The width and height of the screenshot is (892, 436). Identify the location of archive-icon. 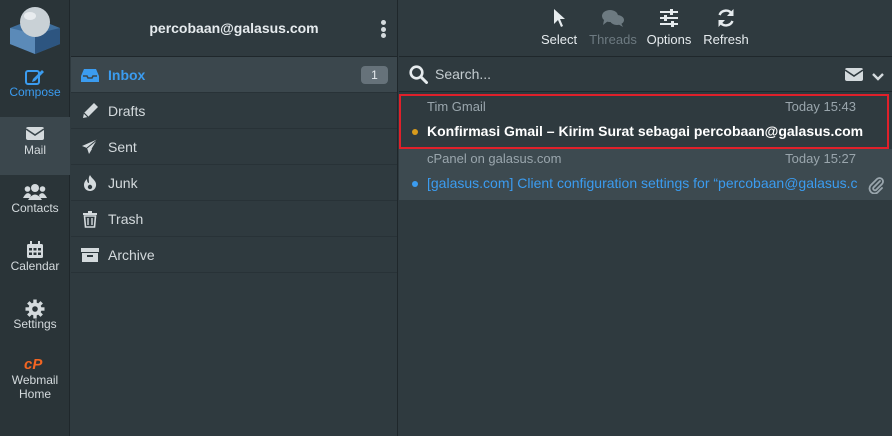
(90, 255).